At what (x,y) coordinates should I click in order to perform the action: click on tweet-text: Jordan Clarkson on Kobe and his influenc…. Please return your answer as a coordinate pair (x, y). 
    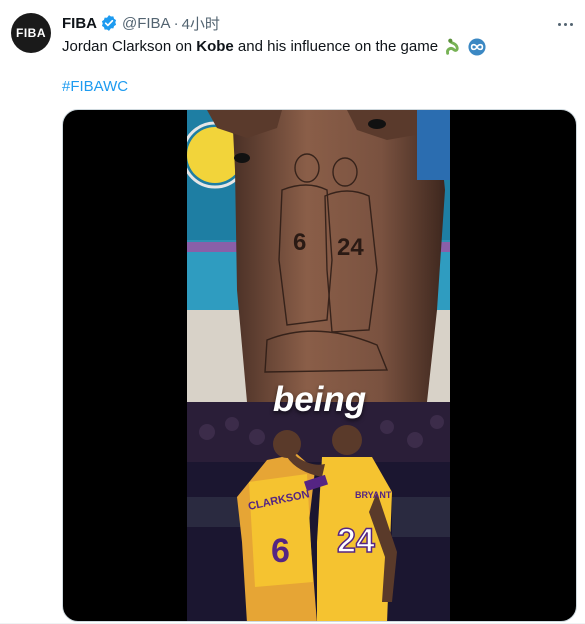
    Looking at the image, I should click on (274, 47).